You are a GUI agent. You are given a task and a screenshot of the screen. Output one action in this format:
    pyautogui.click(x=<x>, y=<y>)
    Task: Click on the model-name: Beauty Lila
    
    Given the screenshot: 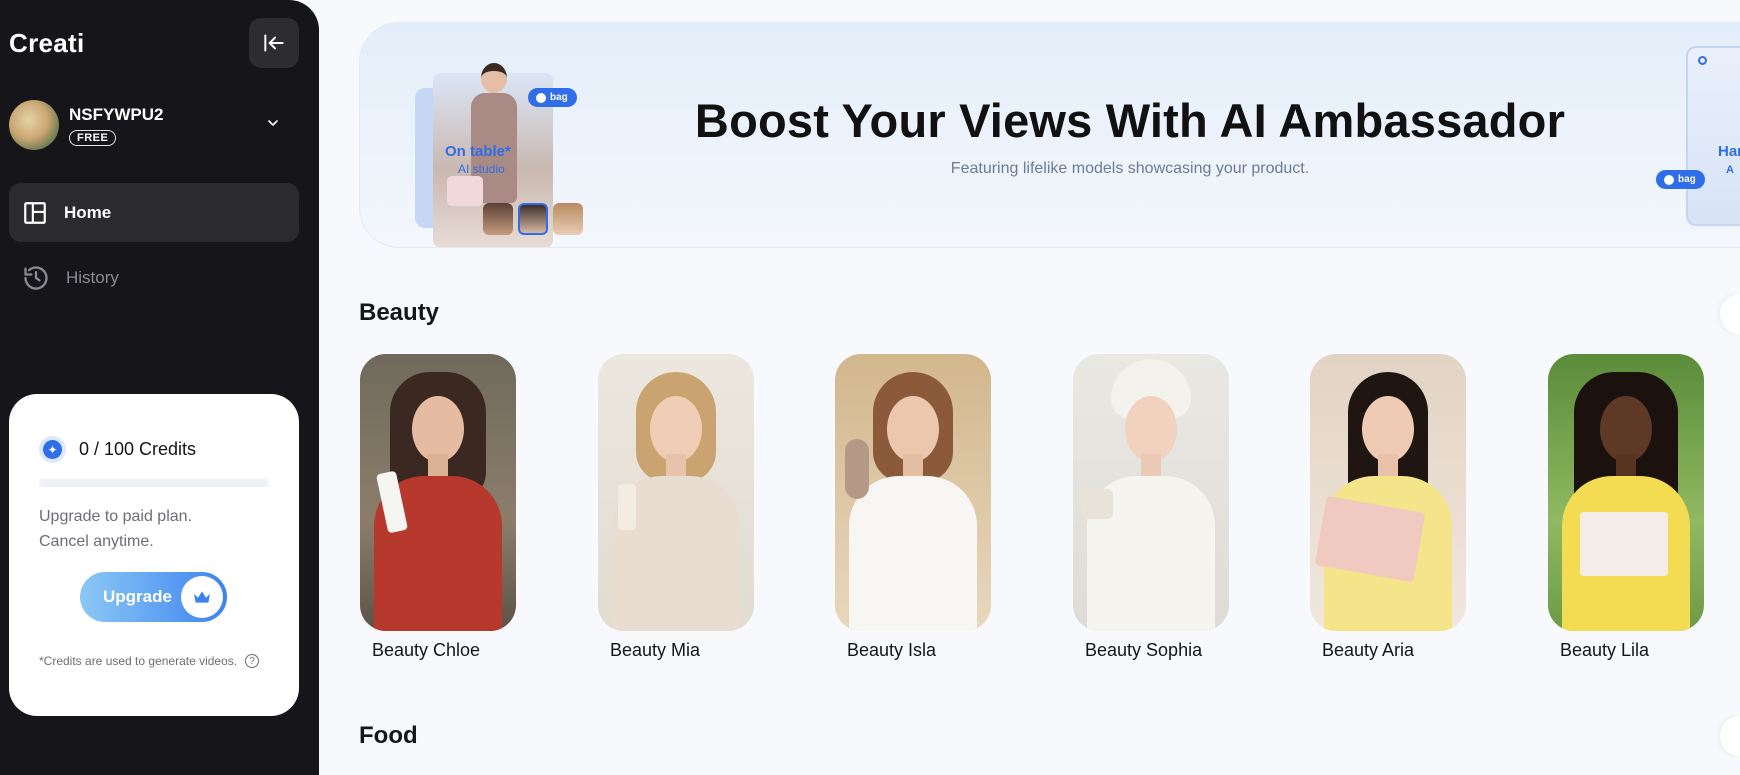 What is the action you would take?
    pyautogui.click(x=1605, y=650)
    